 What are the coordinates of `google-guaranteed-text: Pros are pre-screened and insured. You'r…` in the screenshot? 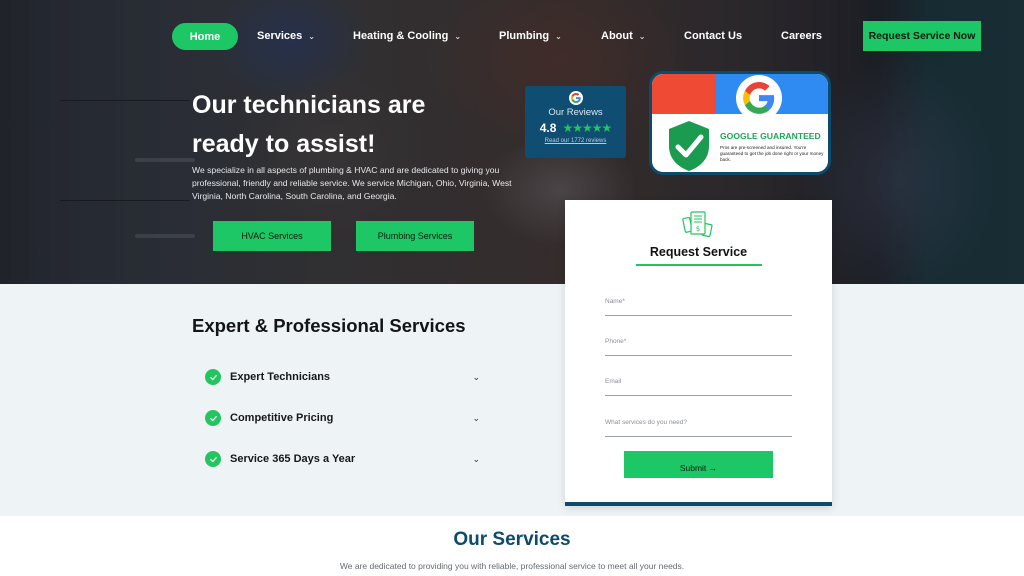 It's located at (772, 153).